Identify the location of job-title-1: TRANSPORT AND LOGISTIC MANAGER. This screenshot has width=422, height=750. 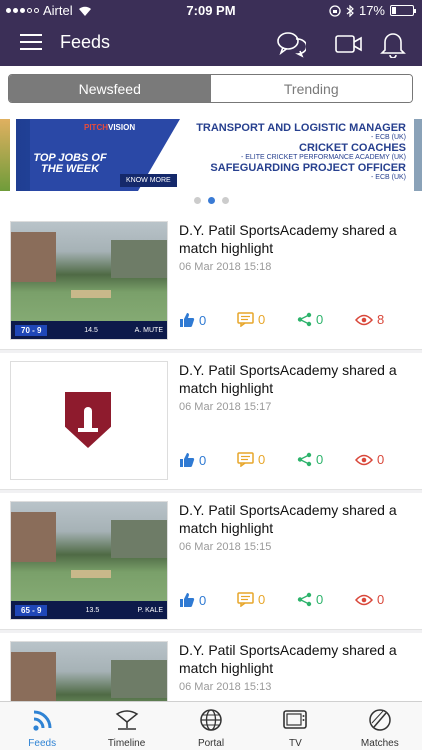
(301, 128).